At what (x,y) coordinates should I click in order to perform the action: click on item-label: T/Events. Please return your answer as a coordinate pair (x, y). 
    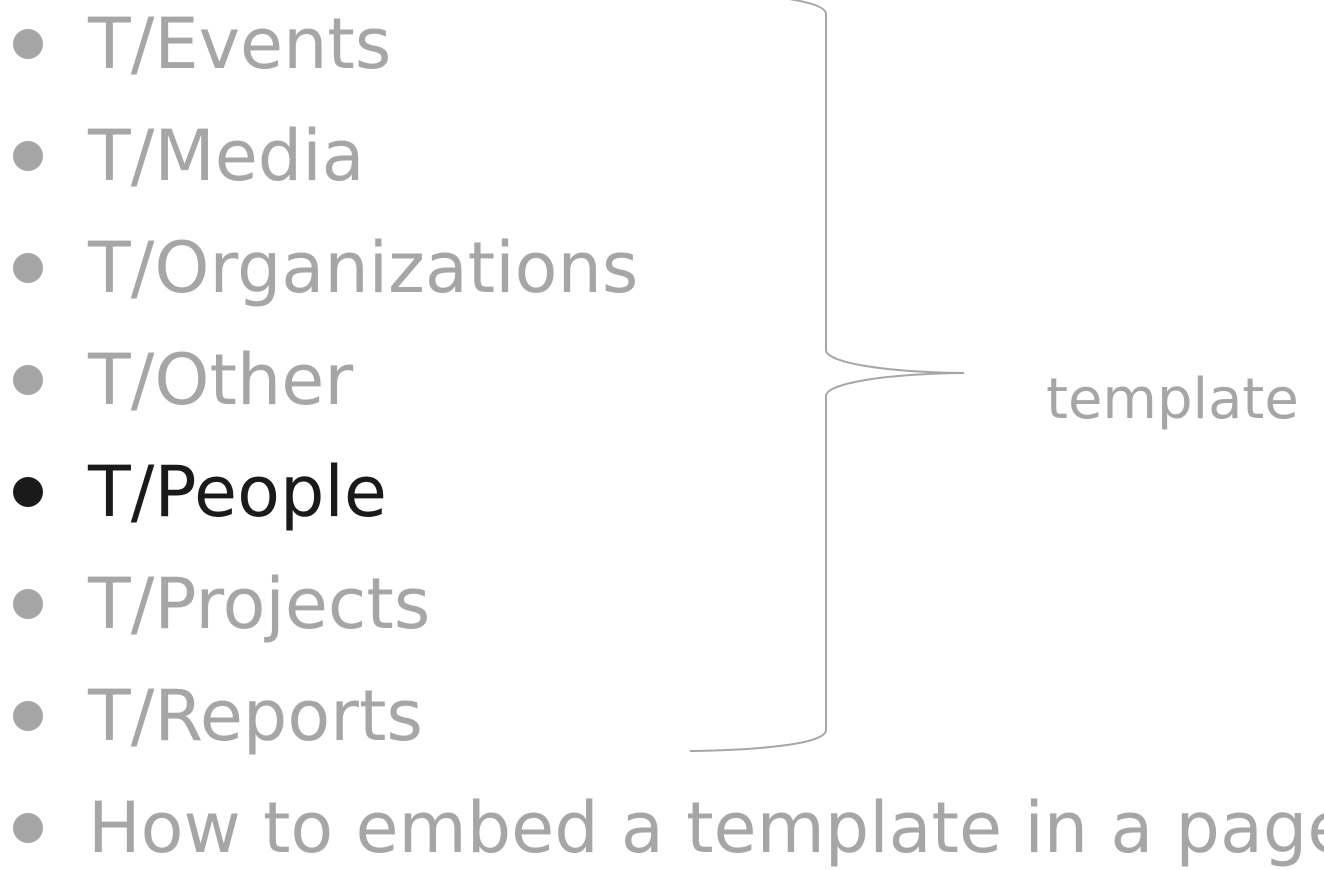
    Looking at the image, I should click on (240, 44).